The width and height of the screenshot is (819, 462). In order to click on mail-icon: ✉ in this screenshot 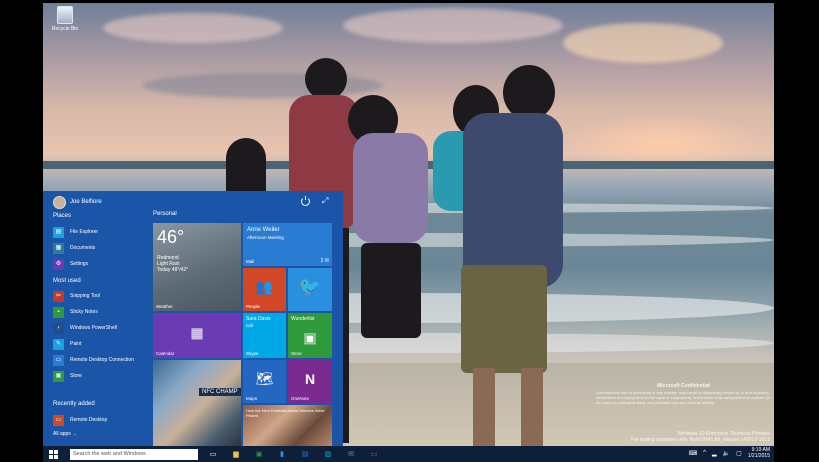, I will do `click(351, 454)`.